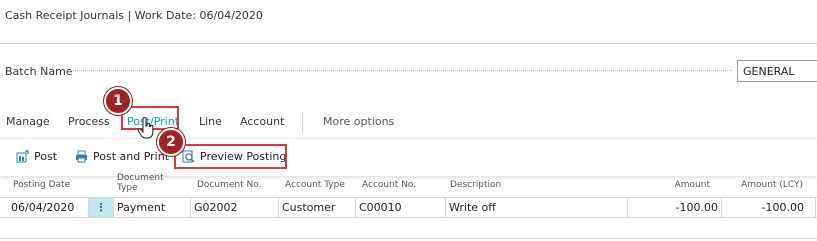 Image resolution: width=817 pixels, height=241 pixels. I want to click on column-header-account-no: Account No., so click(389, 185).